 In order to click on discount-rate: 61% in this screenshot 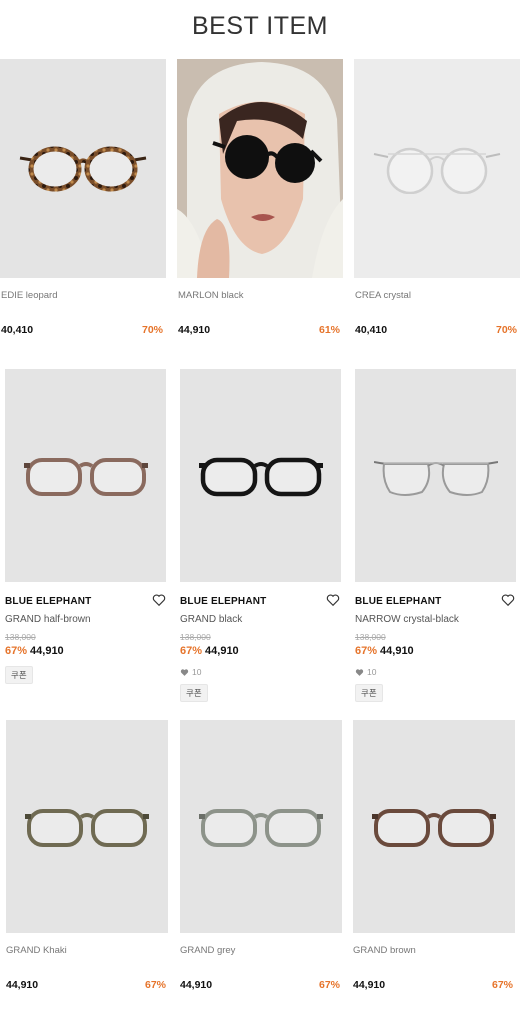, I will do `click(329, 330)`.